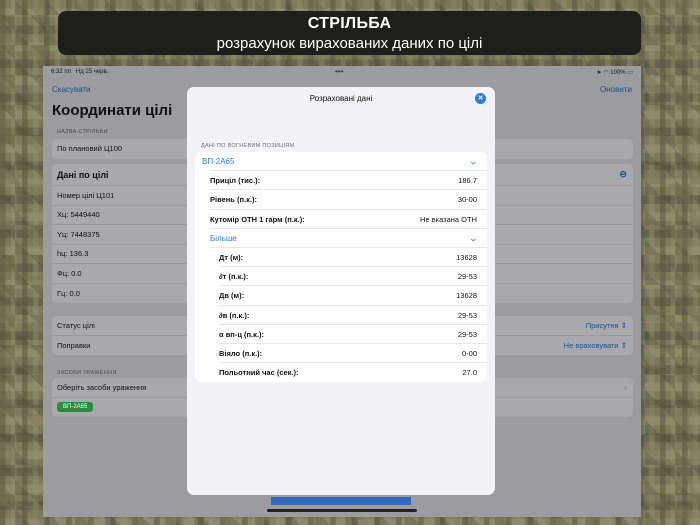 The width and height of the screenshot is (700, 525). I want to click on detail-row: α вп-ц (п.к.): 29-53, so click(341, 335).